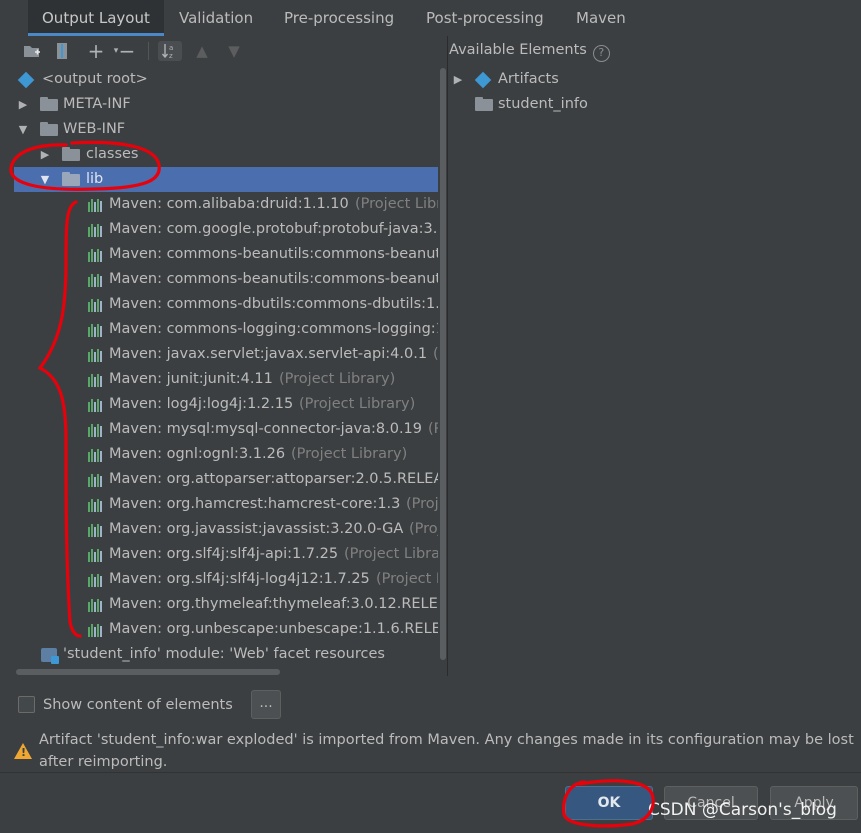 The width and height of the screenshot is (861, 833). Describe the element at coordinates (96, 18) in the screenshot. I see `tab-output-layout: Output Layout` at that location.